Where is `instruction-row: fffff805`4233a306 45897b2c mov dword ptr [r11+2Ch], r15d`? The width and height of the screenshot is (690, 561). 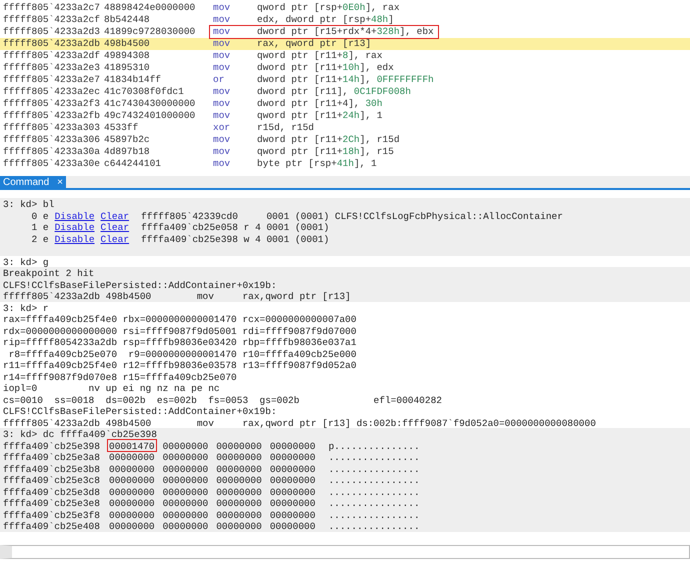 instruction-row: fffff805`4233a306 45897b2c mov dword ptr [r11+2Ch], r15d is located at coordinates (345, 140).